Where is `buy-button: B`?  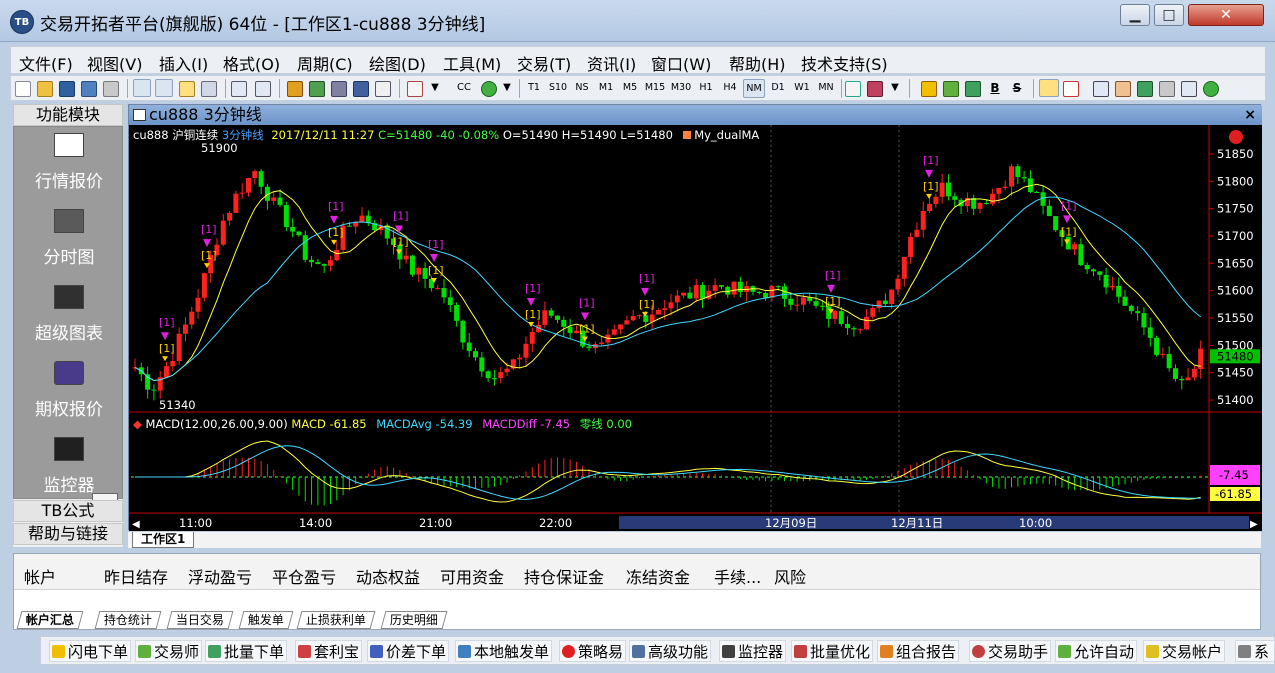
buy-button: B is located at coordinates (995, 88).